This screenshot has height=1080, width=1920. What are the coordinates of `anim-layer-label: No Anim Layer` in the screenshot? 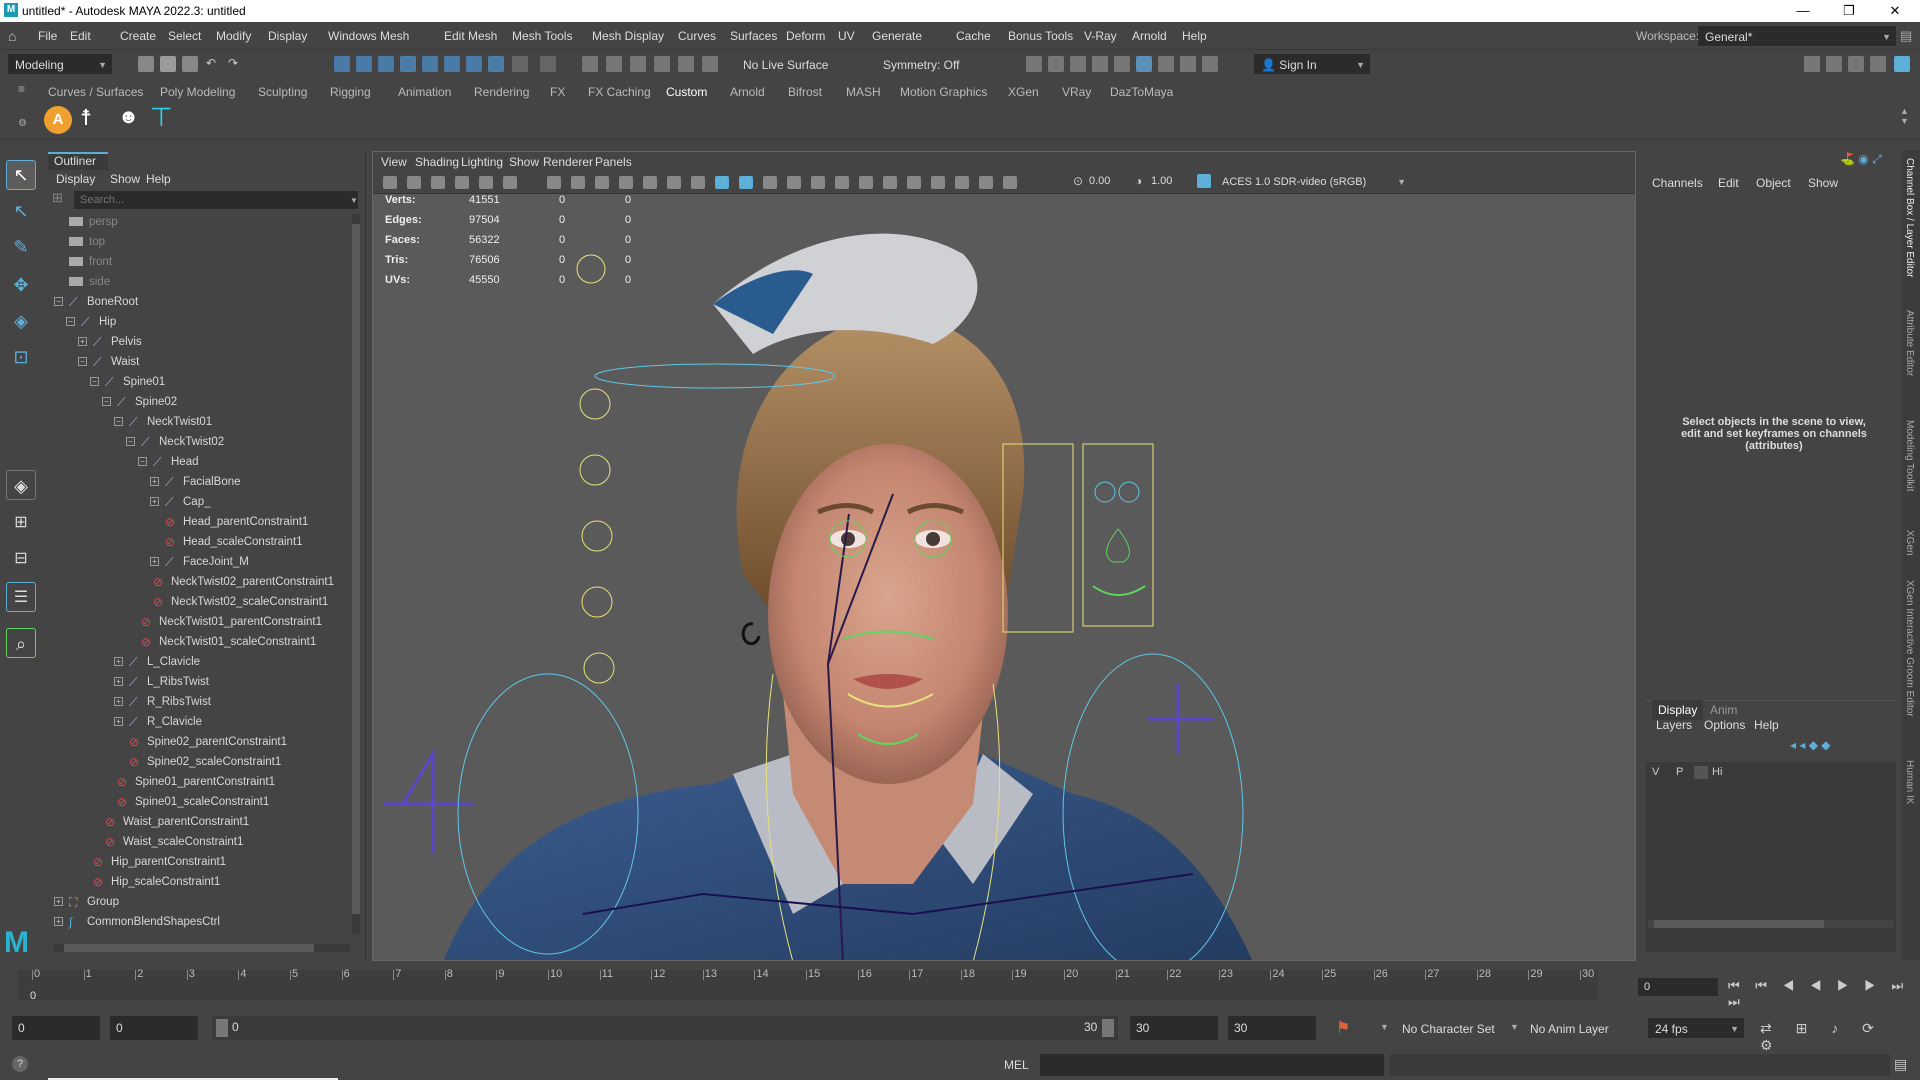 It's located at (1569, 1029).